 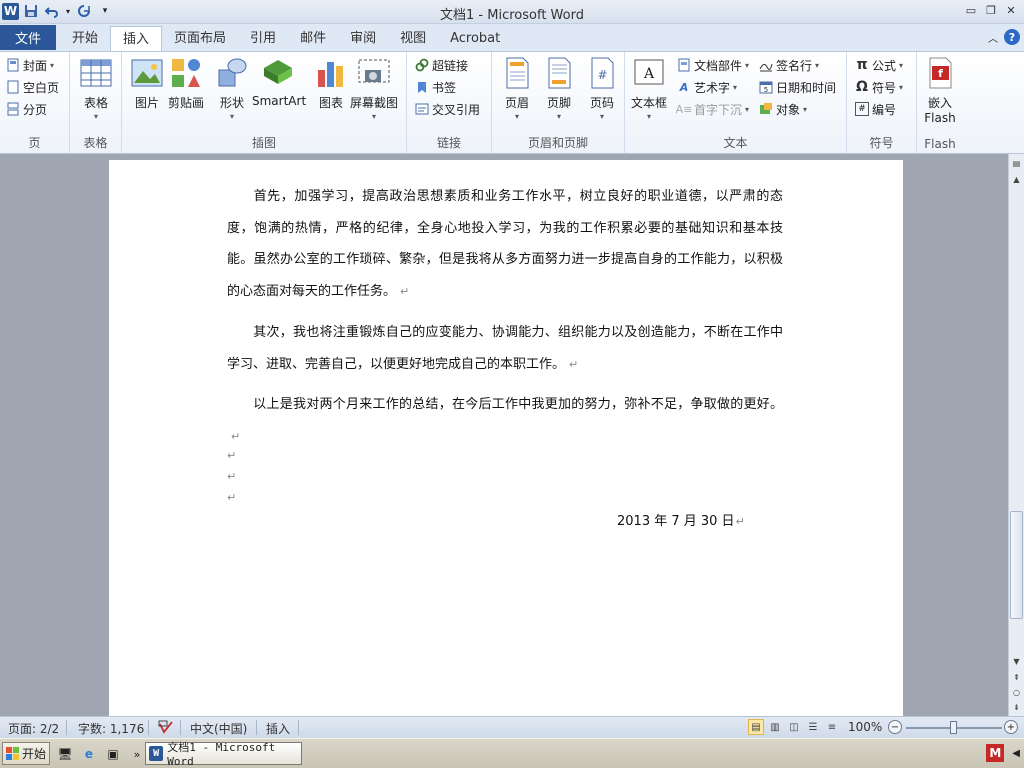 I want to click on page-number-button: # 页码 ▾, so click(x=602, y=88).